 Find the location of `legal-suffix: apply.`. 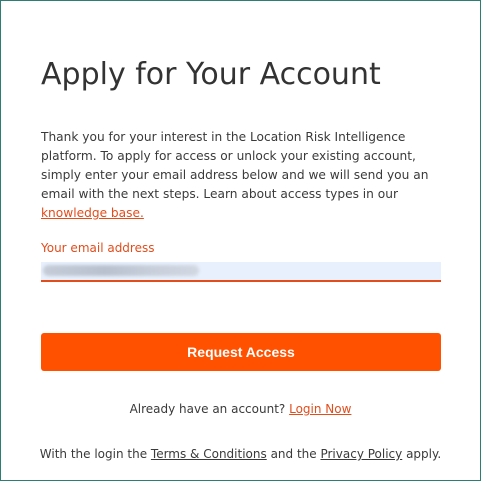

legal-suffix: apply. is located at coordinates (422, 454).